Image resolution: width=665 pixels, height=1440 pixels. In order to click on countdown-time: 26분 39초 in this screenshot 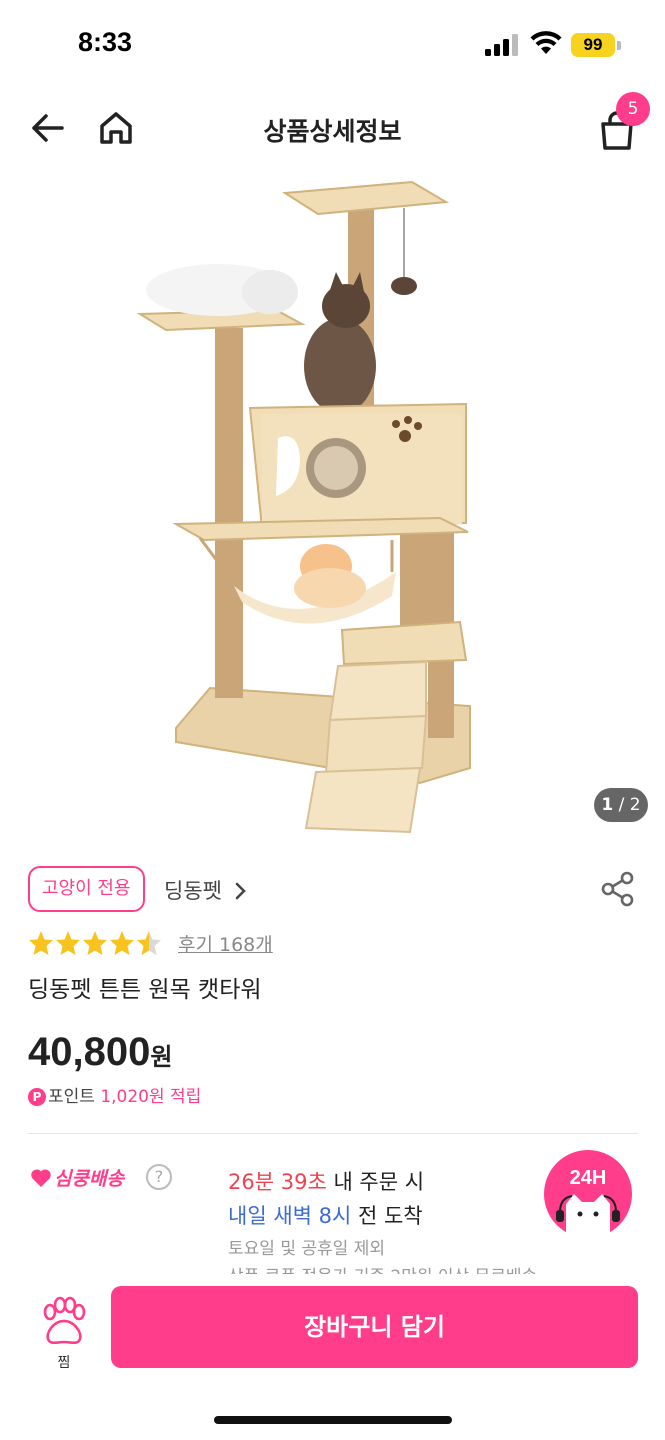, I will do `click(277, 1182)`.